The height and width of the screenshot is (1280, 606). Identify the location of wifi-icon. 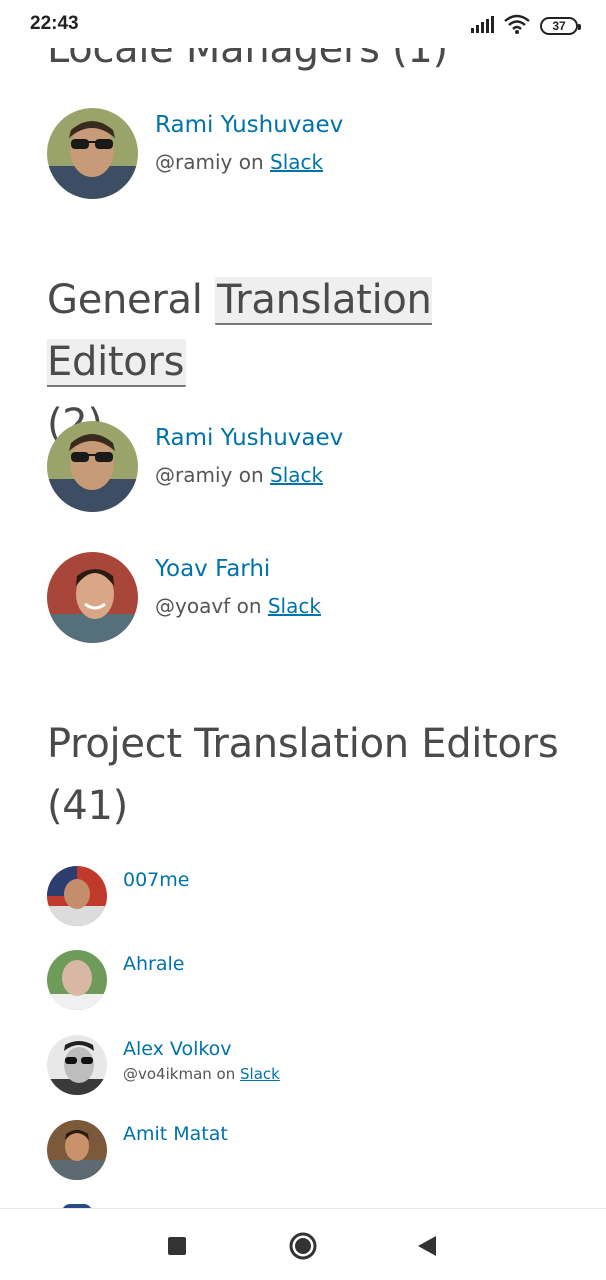
(517, 26).